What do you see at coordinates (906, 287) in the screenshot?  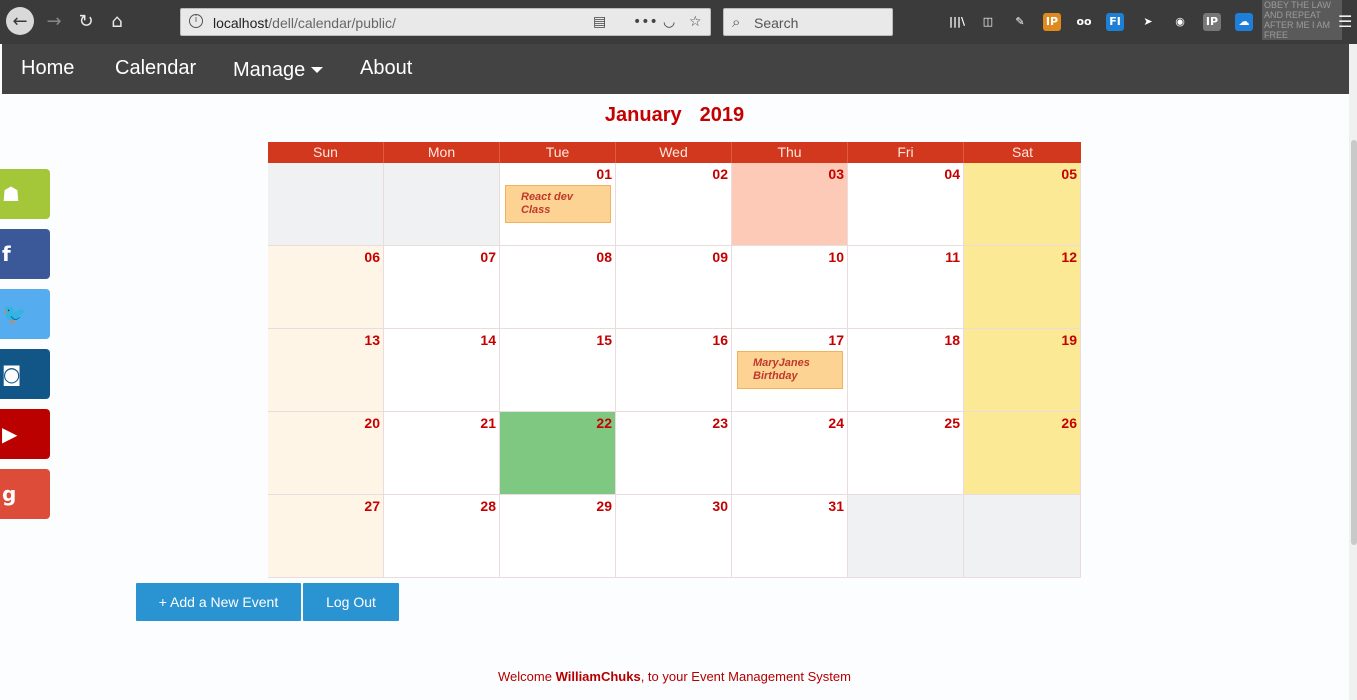 I see `calendar-day-cell: 11` at bounding box center [906, 287].